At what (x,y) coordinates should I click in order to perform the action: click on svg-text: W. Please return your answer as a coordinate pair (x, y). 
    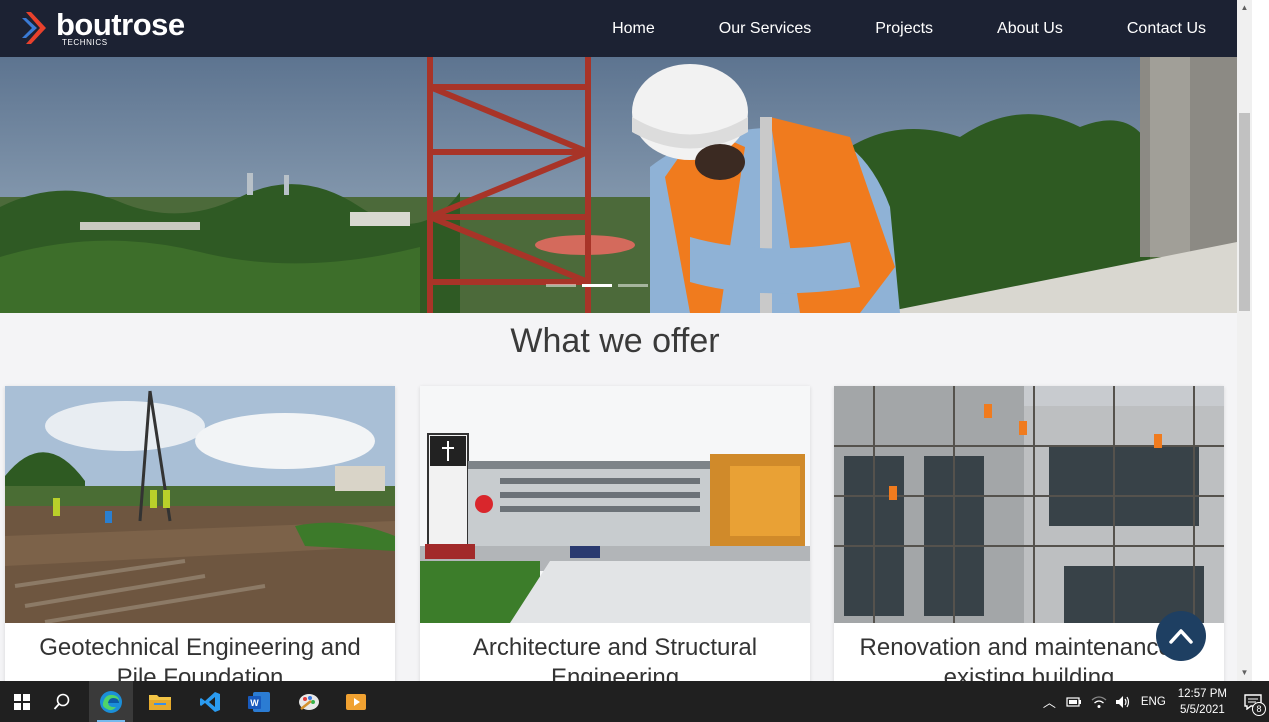
    Looking at the image, I should click on (254, 703).